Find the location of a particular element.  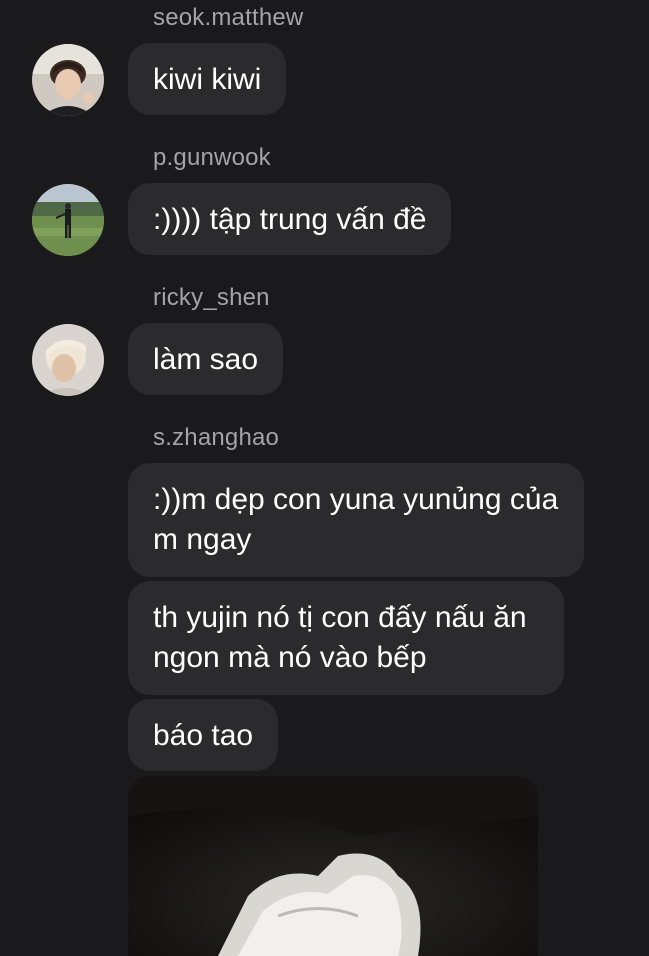

photo-image is located at coordinates (333, 866).